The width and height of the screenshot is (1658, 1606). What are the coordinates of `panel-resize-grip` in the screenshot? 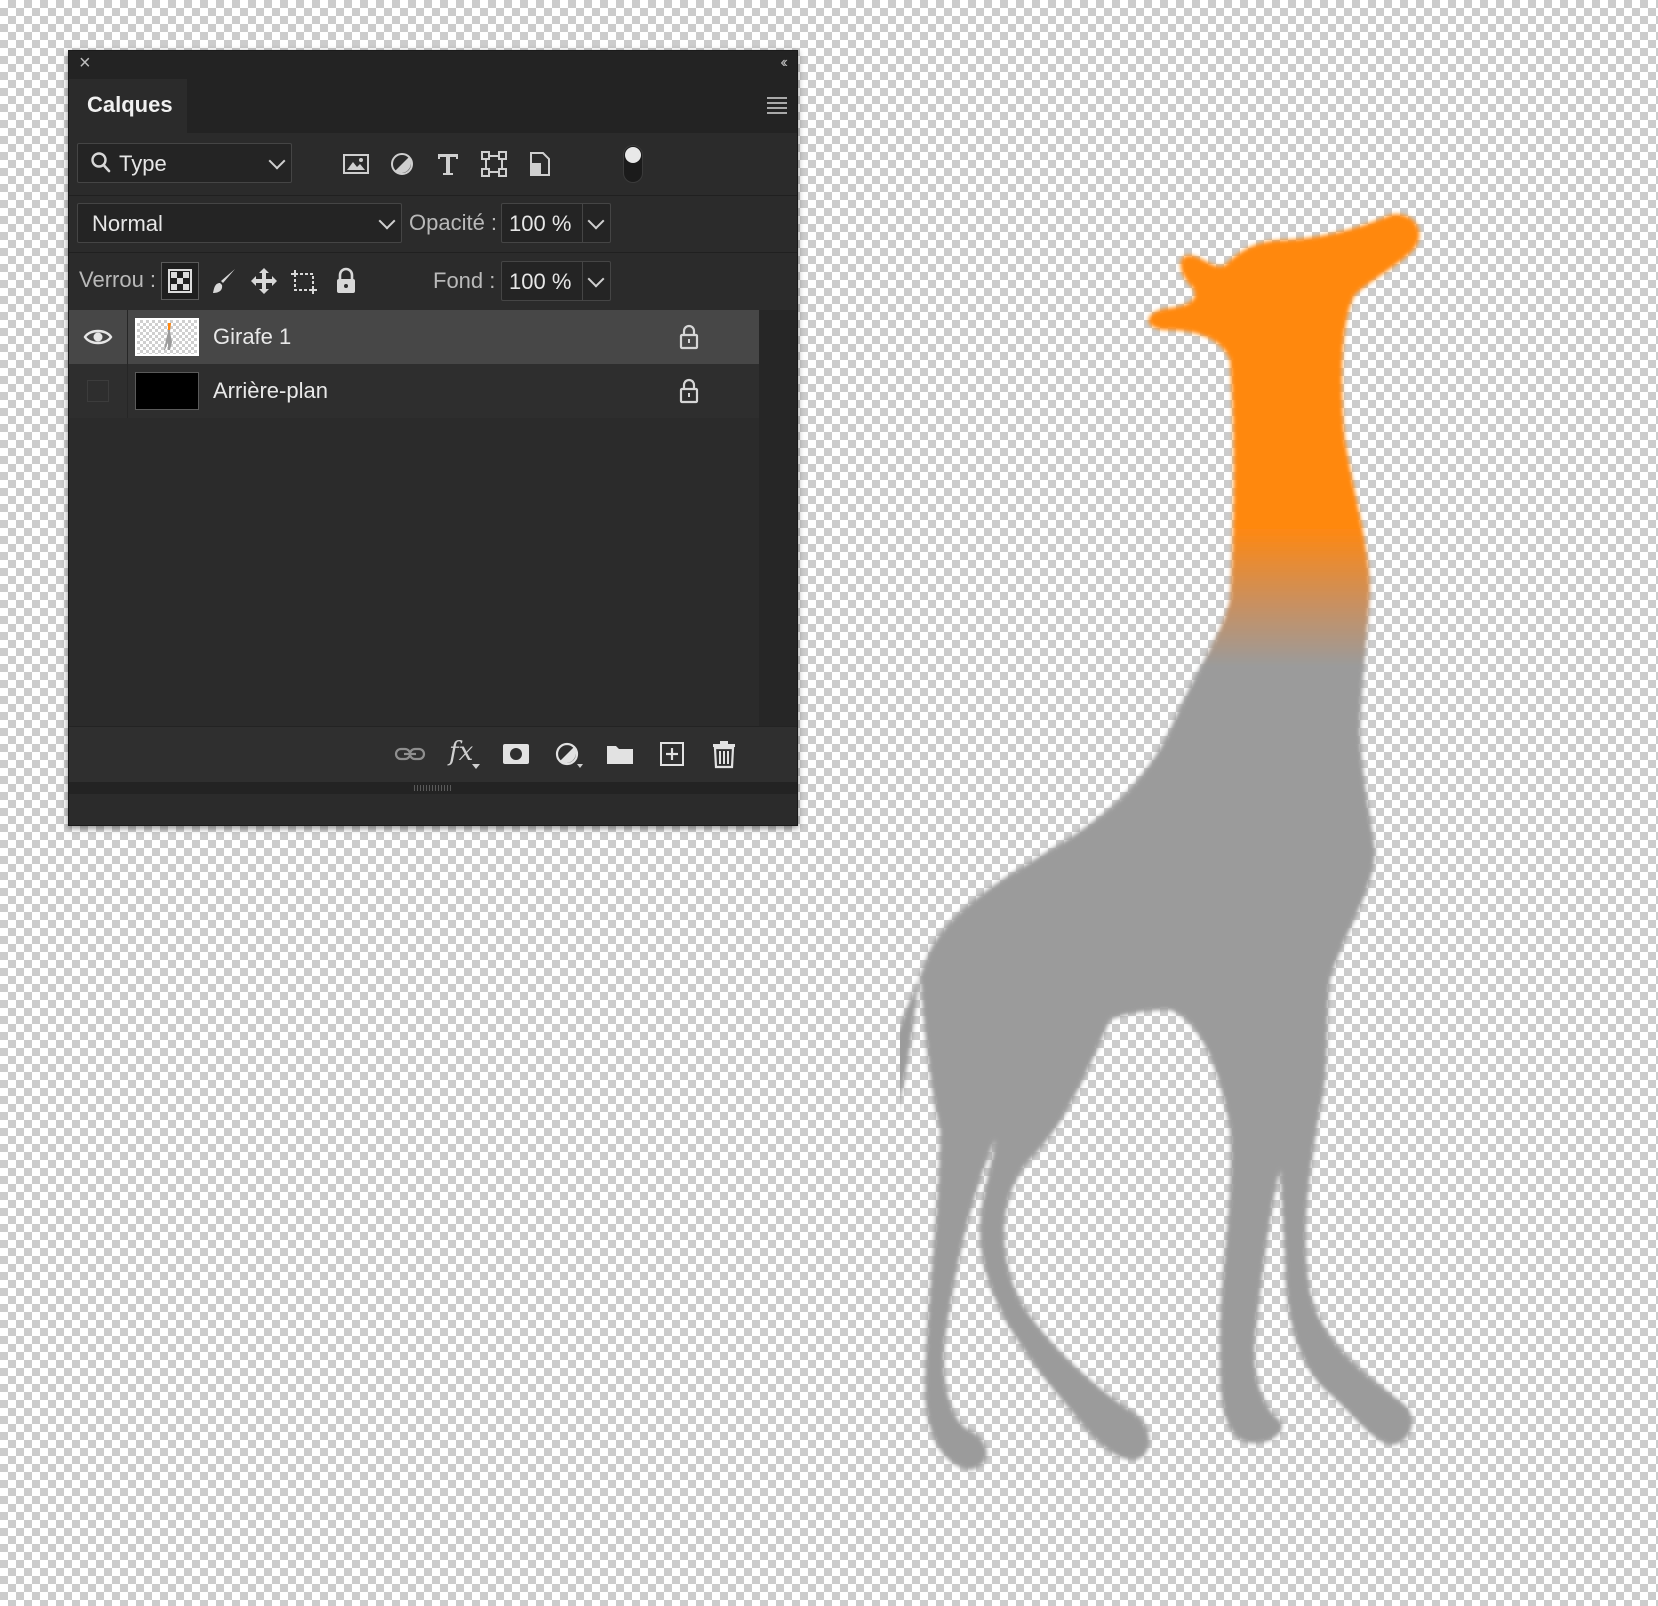 It's located at (433, 788).